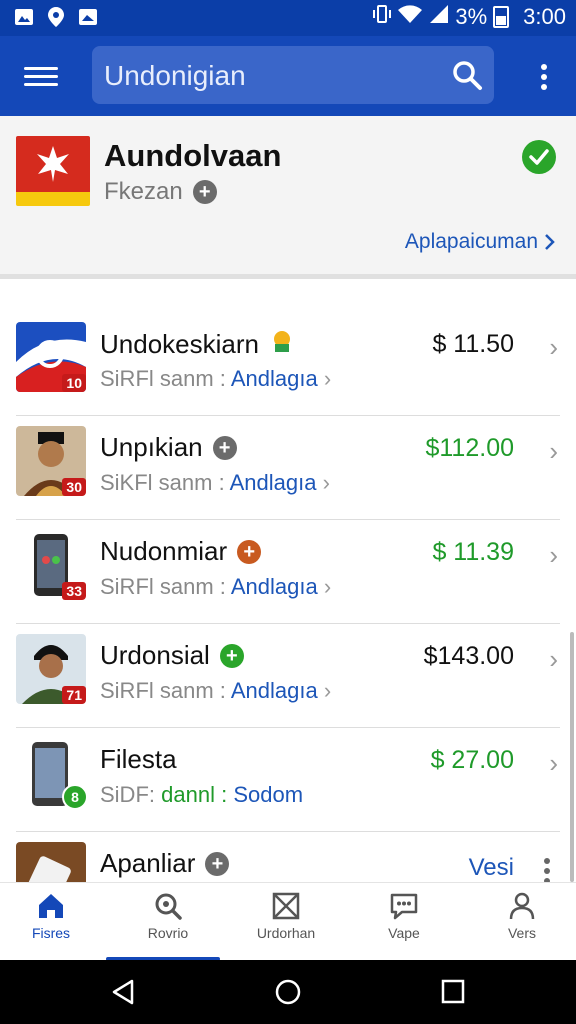  I want to click on item-price: $ 11.50, so click(473, 344).